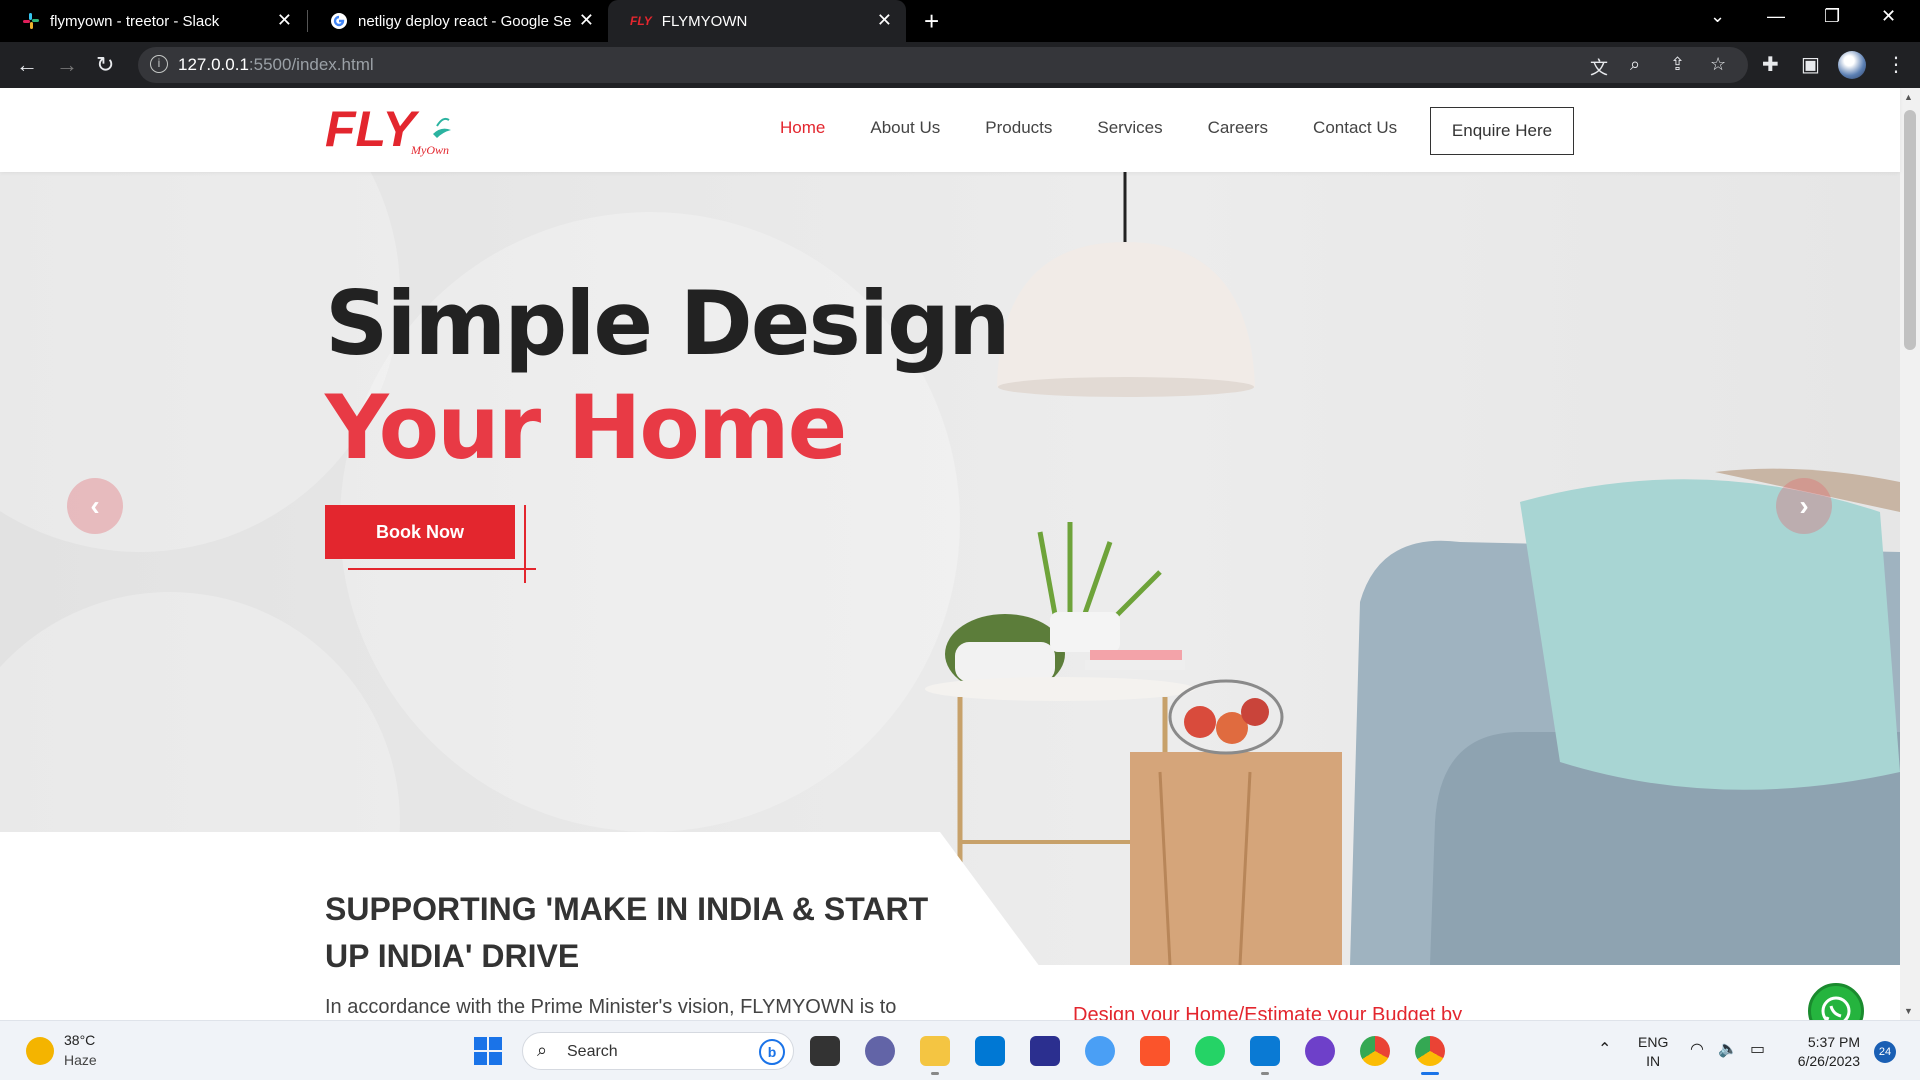 This screenshot has height=1080, width=1920. What do you see at coordinates (772, 1052) in the screenshot?
I see `bing-icon: b` at bounding box center [772, 1052].